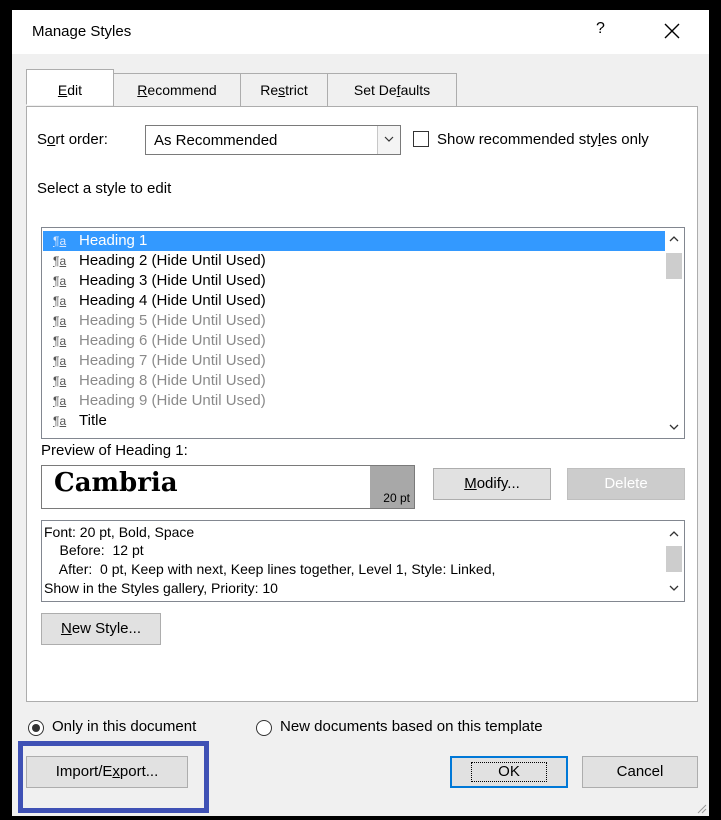 The image size is (721, 820). I want to click on only-in-this-document-radio, so click(36, 728).